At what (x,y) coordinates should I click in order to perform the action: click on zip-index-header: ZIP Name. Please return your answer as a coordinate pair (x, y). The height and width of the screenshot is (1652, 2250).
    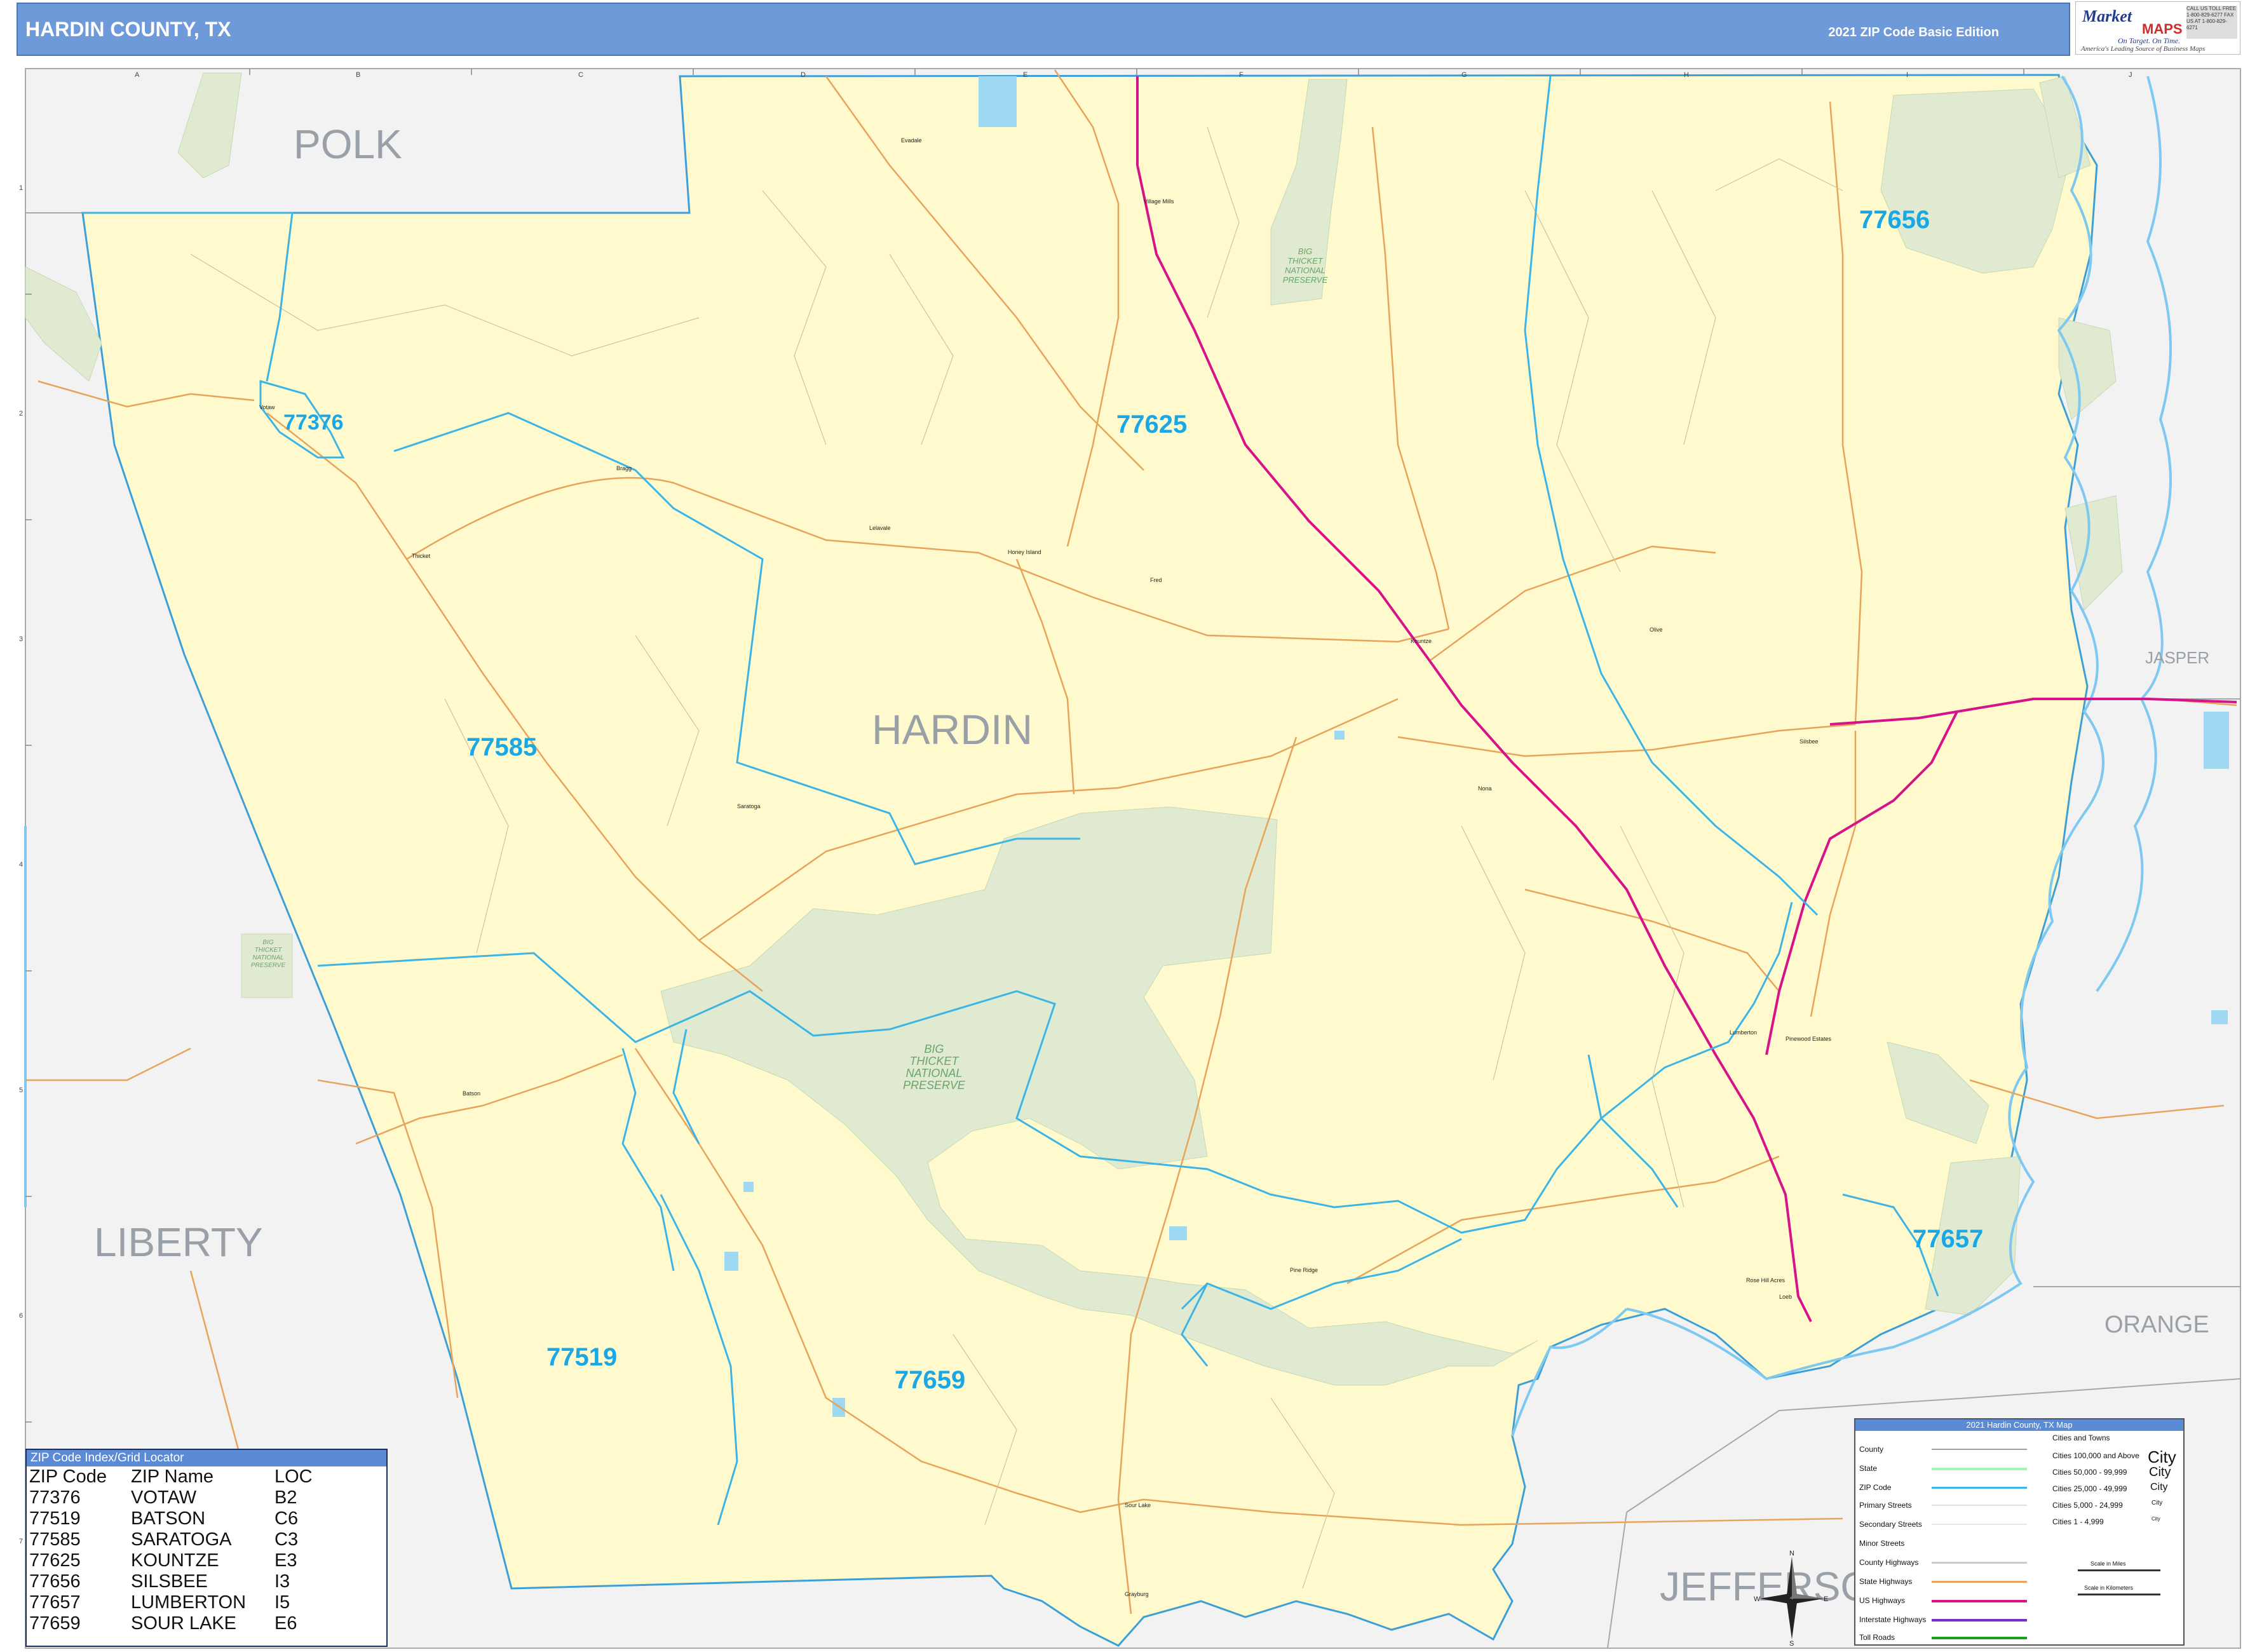
    Looking at the image, I should click on (172, 1476).